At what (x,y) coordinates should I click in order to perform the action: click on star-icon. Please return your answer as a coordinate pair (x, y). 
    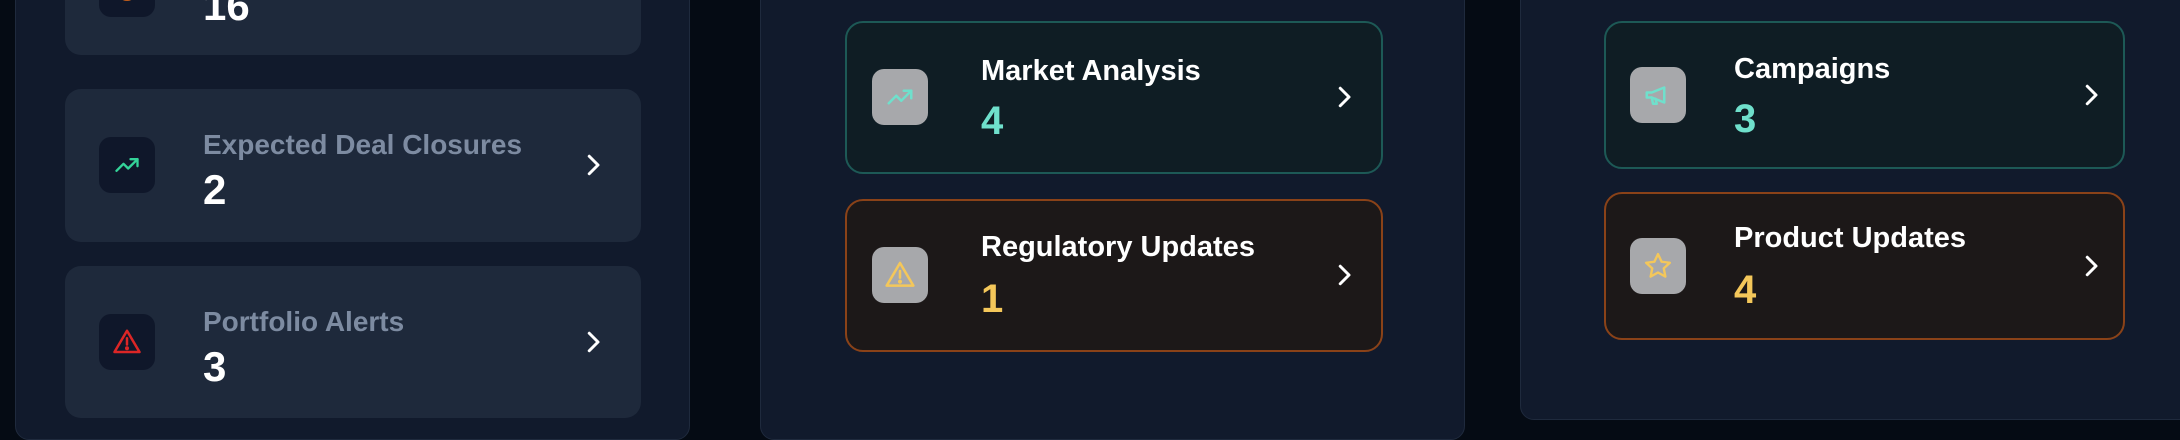
    Looking at the image, I should click on (1658, 266).